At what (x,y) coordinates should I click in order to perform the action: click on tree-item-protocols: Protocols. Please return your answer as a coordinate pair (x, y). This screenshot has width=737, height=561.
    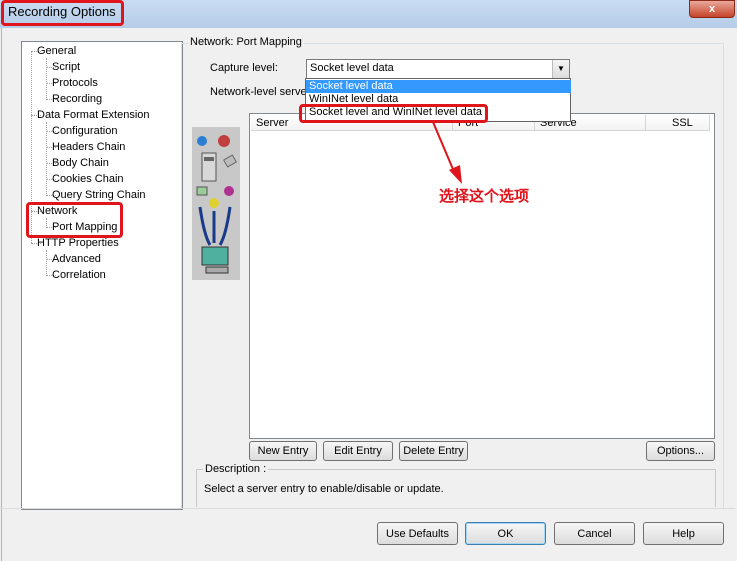
    Looking at the image, I should click on (75, 83).